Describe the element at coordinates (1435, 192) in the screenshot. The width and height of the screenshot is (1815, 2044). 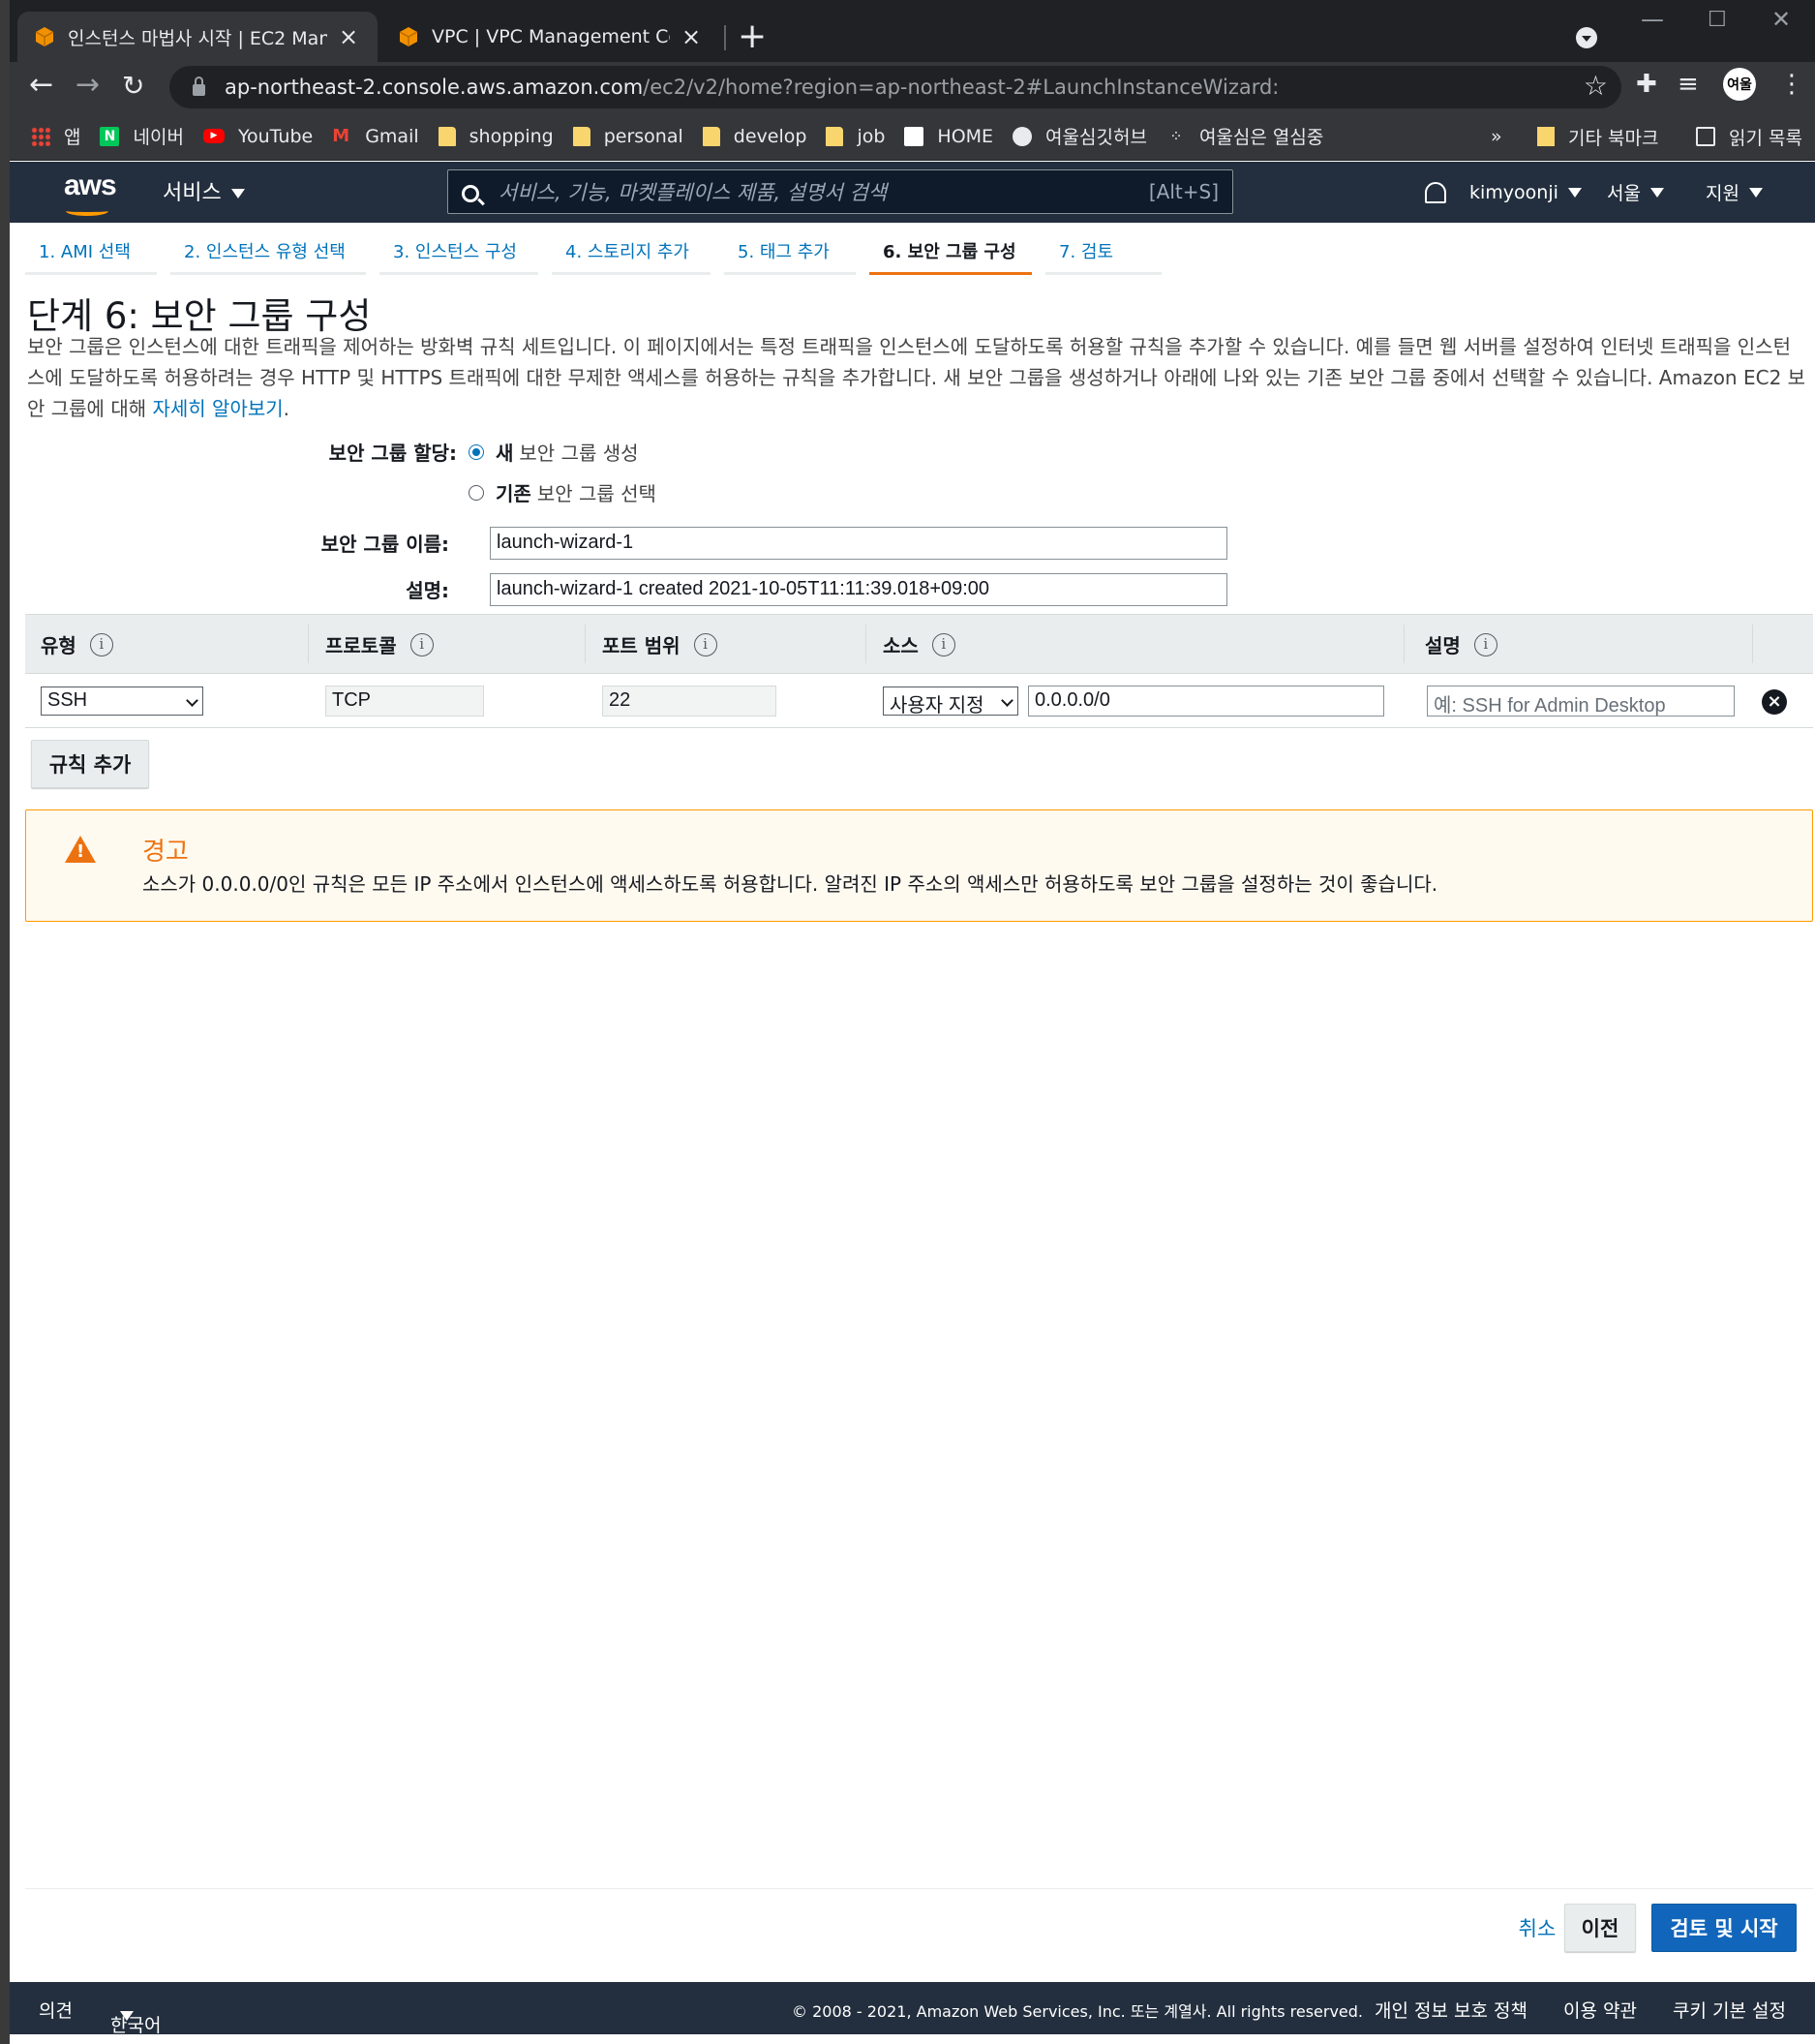
I see `notifications-button` at that location.